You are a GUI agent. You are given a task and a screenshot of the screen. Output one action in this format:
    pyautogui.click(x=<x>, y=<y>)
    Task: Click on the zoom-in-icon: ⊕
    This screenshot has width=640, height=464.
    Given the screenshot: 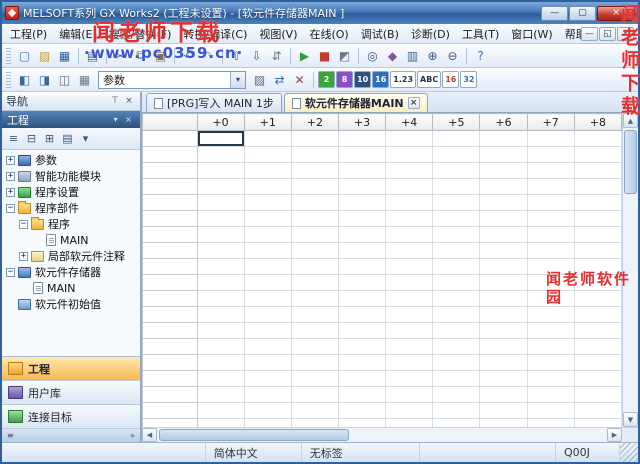 What is the action you would take?
    pyautogui.click(x=432, y=55)
    